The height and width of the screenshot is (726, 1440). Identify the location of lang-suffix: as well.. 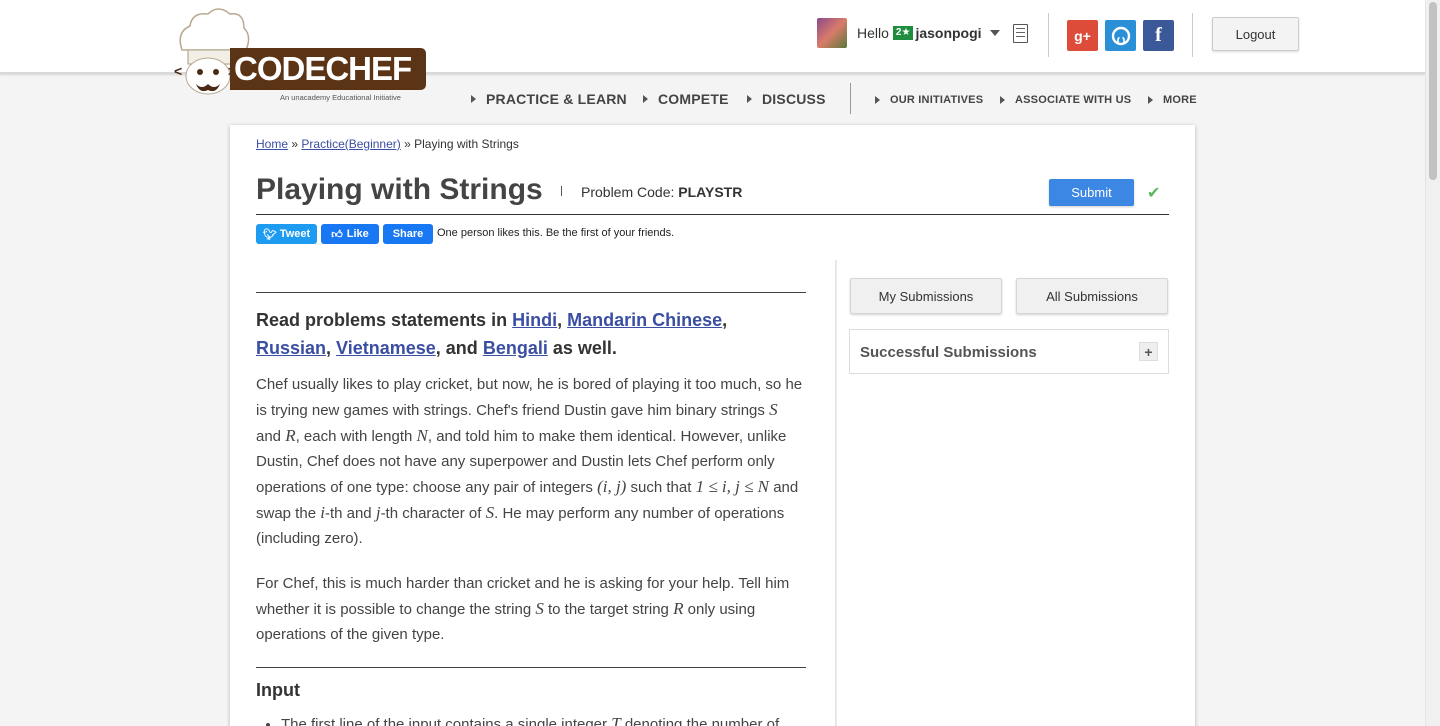
(584, 348).